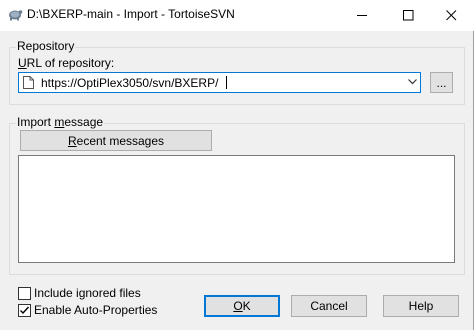  What do you see at coordinates (237, 15) in the screenshot?
I see `title-bar: D:\BXERP-main - Import - TortoiseSVN` at bounding box center [237, 15].